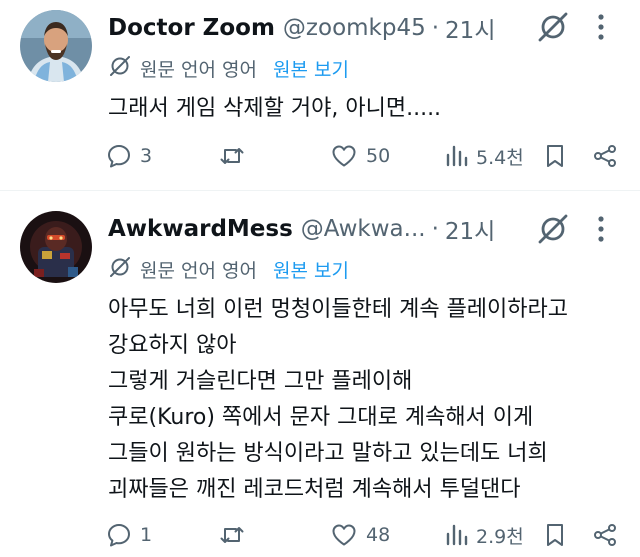  What do you see at coordinates (500, 157) in the screenshot?
I see `views-count: 5.4천` at bounding box center [500, 157].